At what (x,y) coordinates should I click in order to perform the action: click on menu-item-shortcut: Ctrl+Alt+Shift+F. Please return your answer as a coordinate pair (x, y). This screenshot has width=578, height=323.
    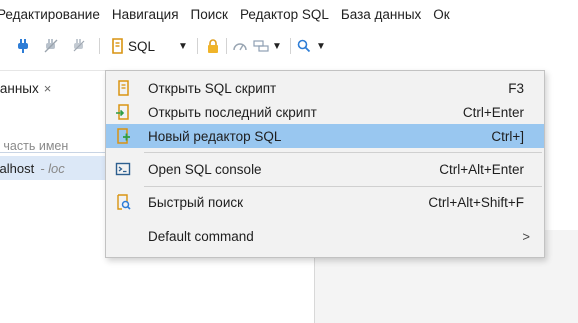
    Looking at the image, I should click on (476, 202).